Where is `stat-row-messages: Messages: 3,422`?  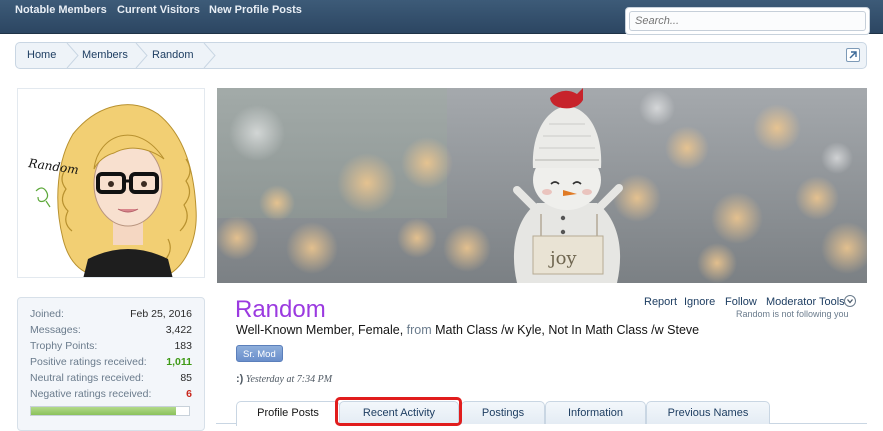 stat-row-messages: Messages: 3,422 is located at coordinates (111, 330).